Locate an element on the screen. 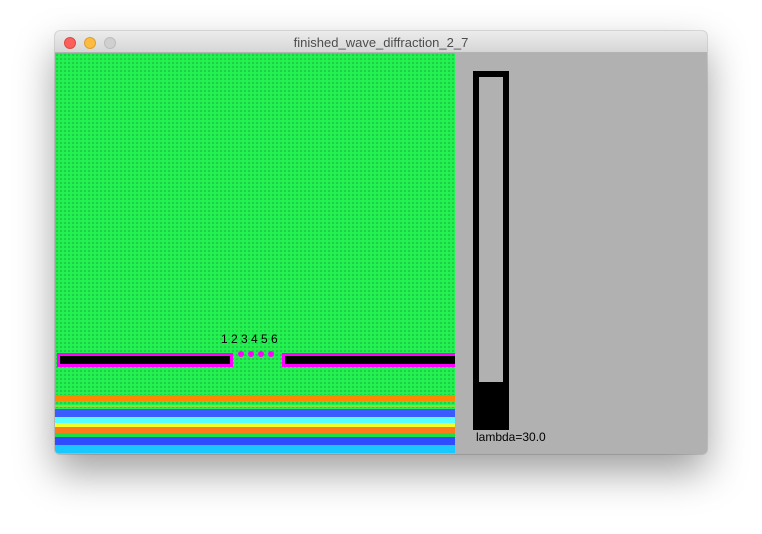  slit-label-1: 1 is located at coordinates (224, 339).